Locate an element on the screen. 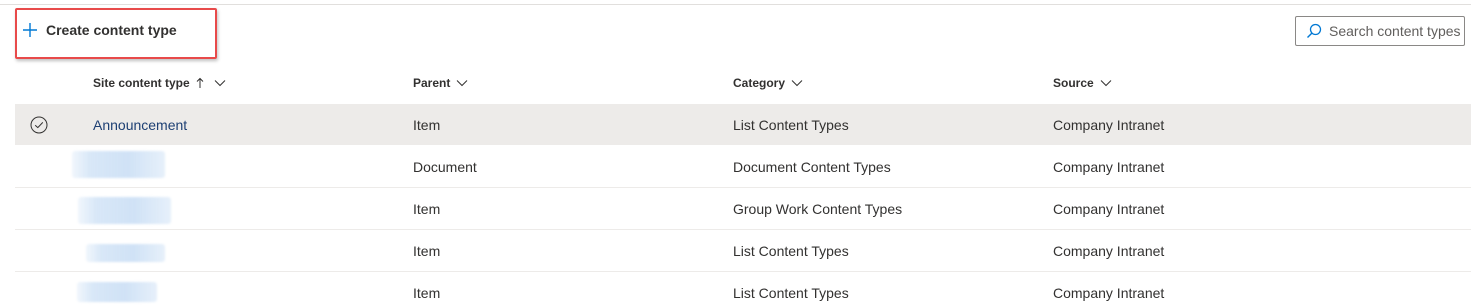 This screenshot has height=308, width=1471. column-header-label: Source is located at coordinates (1073, 83).